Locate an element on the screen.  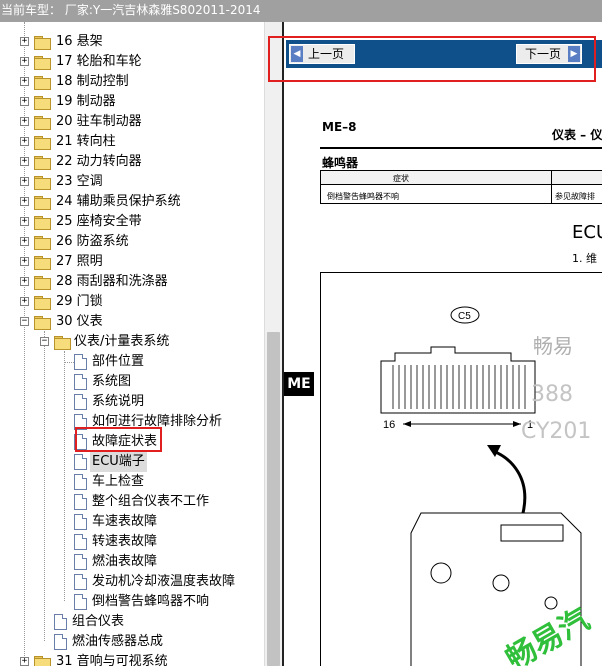
watermark: 388 is located at coordinates (552, 394).